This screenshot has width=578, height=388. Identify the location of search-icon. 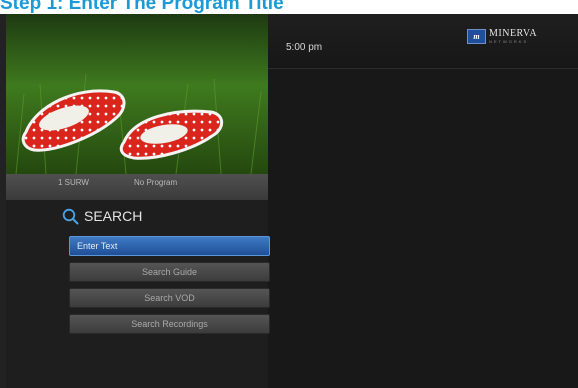
(70, 216).